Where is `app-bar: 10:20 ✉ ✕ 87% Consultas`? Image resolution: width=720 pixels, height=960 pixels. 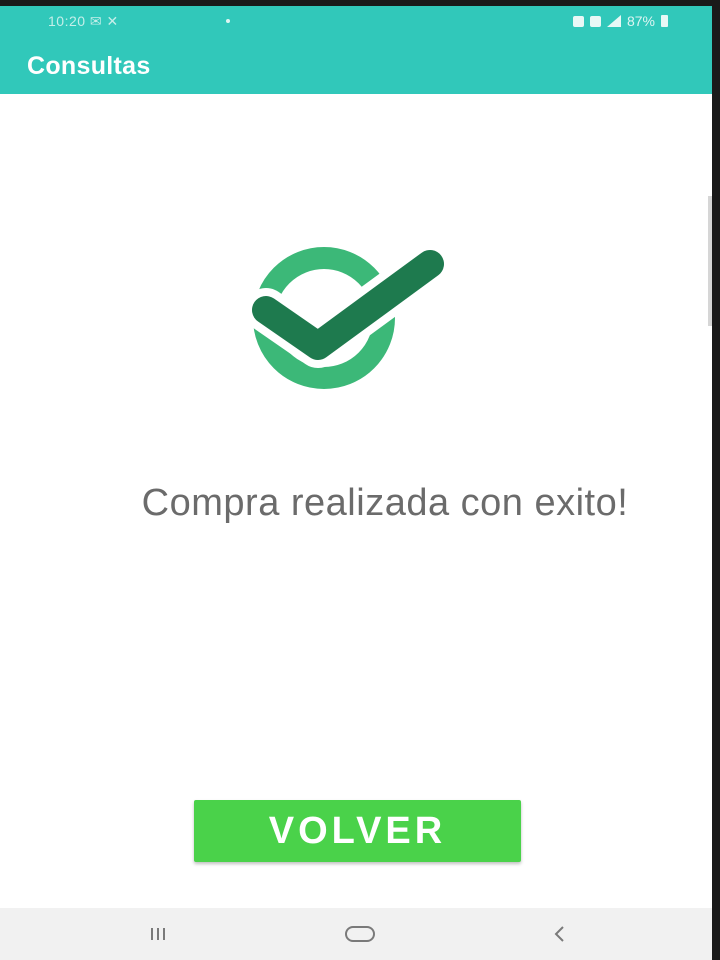 app-bar: 10:20 ✉ ✕ 87% Consultas is located at coordinates (356, 50).